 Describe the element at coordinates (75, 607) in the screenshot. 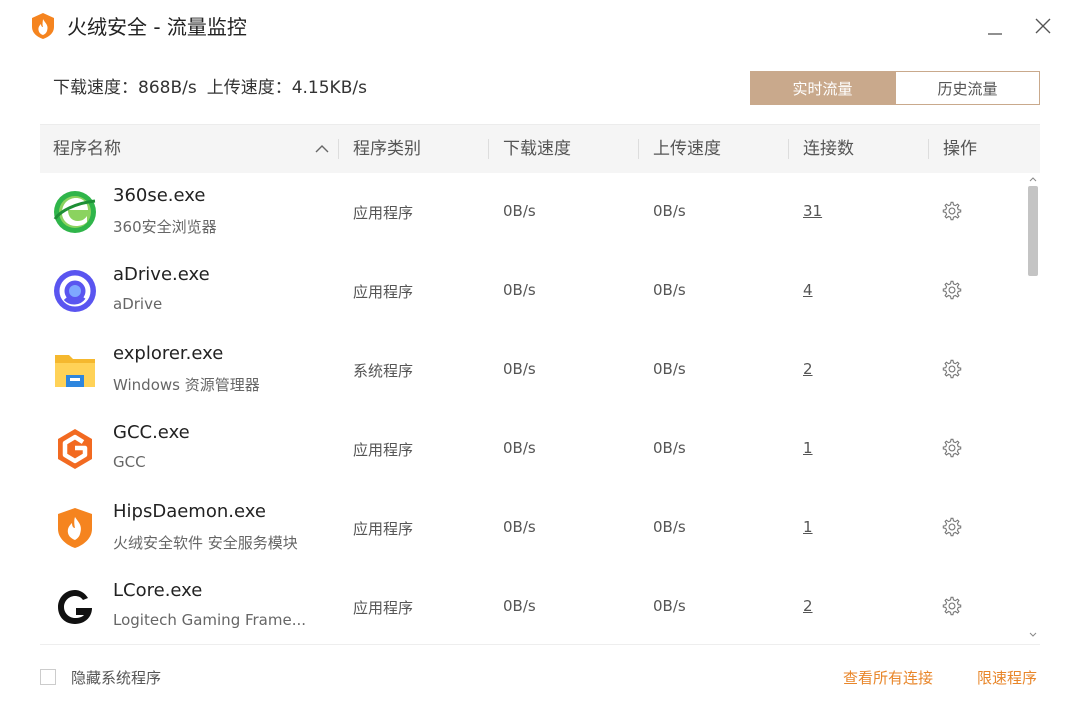

I see `logitech-g-icon` at that location.